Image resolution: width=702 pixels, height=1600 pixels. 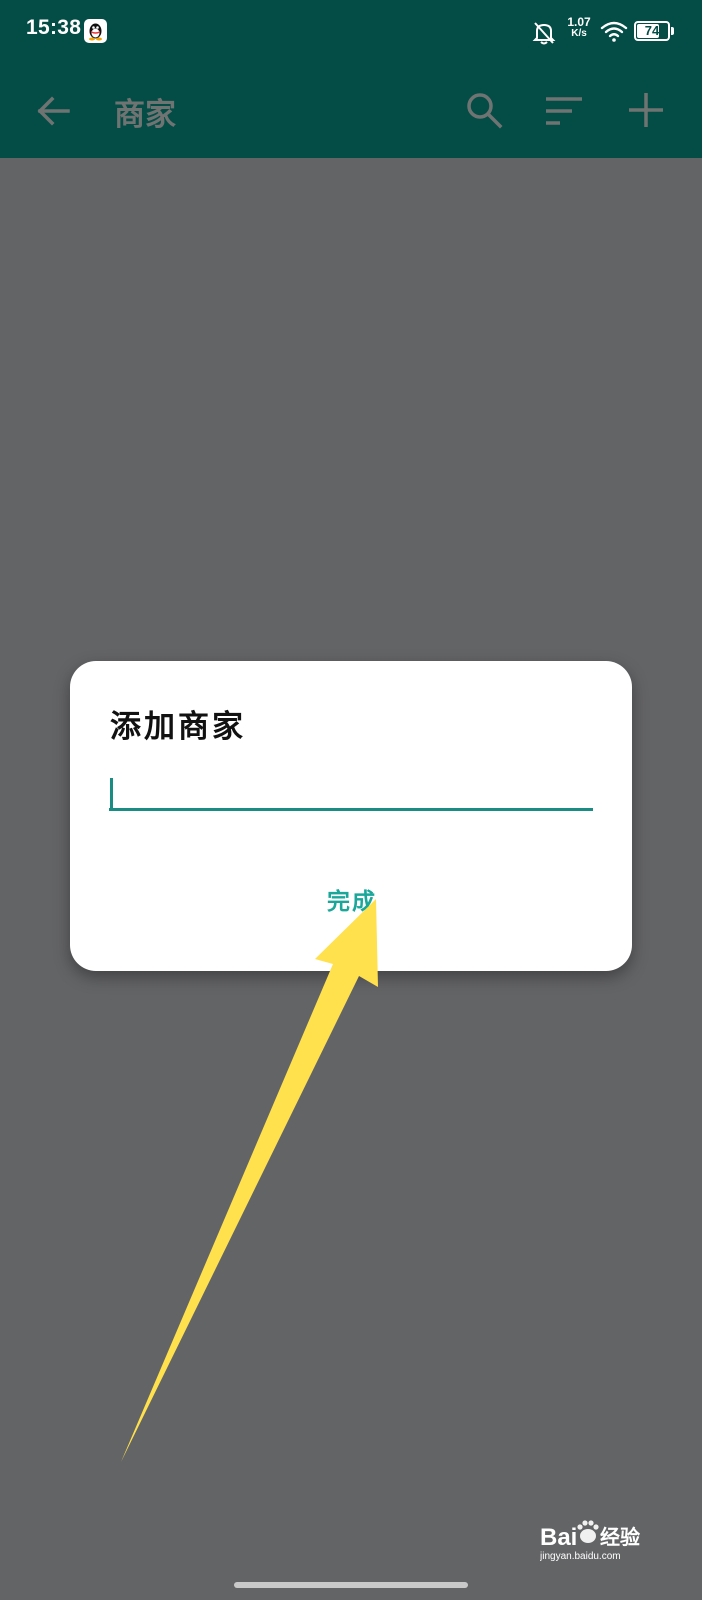 I want to click on battery-level: 74, so click(x=652, y=30).